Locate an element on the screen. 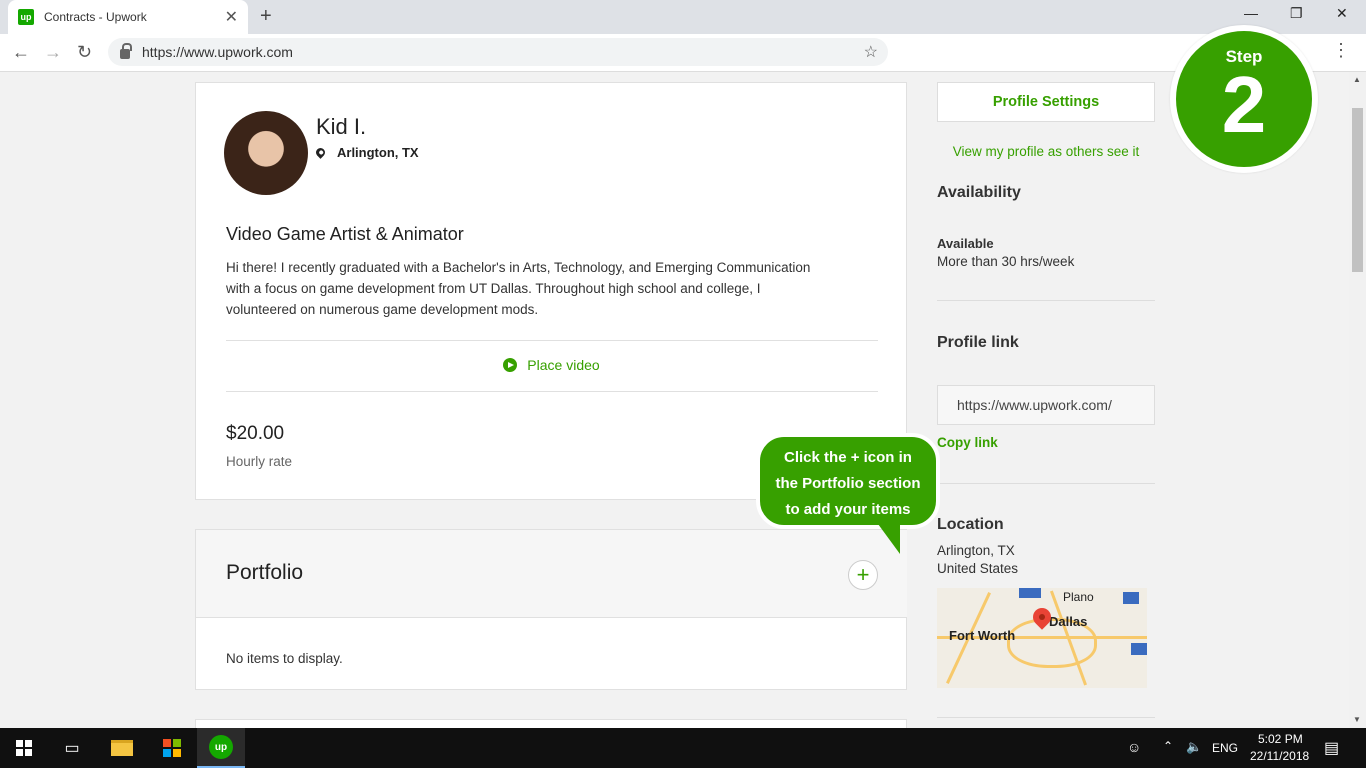  hourly-rate-label: Hourly rate is located at coordinates (259, 461).